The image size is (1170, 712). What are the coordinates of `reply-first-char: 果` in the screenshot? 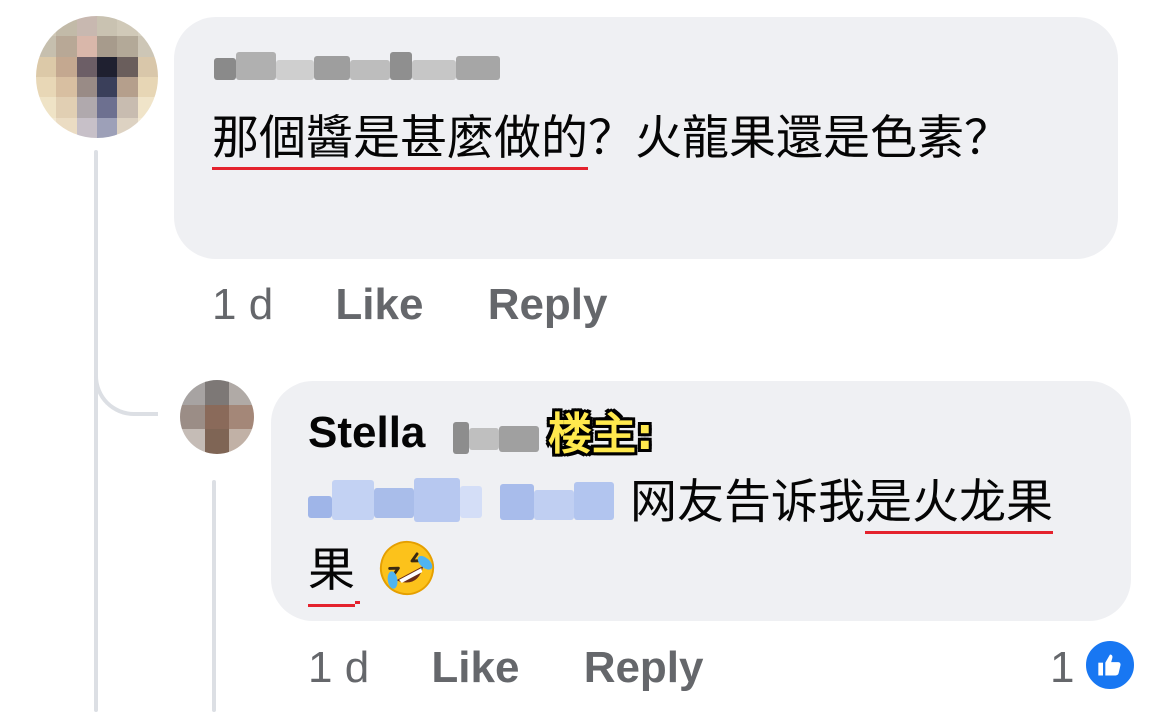 It's located at (331, 573).